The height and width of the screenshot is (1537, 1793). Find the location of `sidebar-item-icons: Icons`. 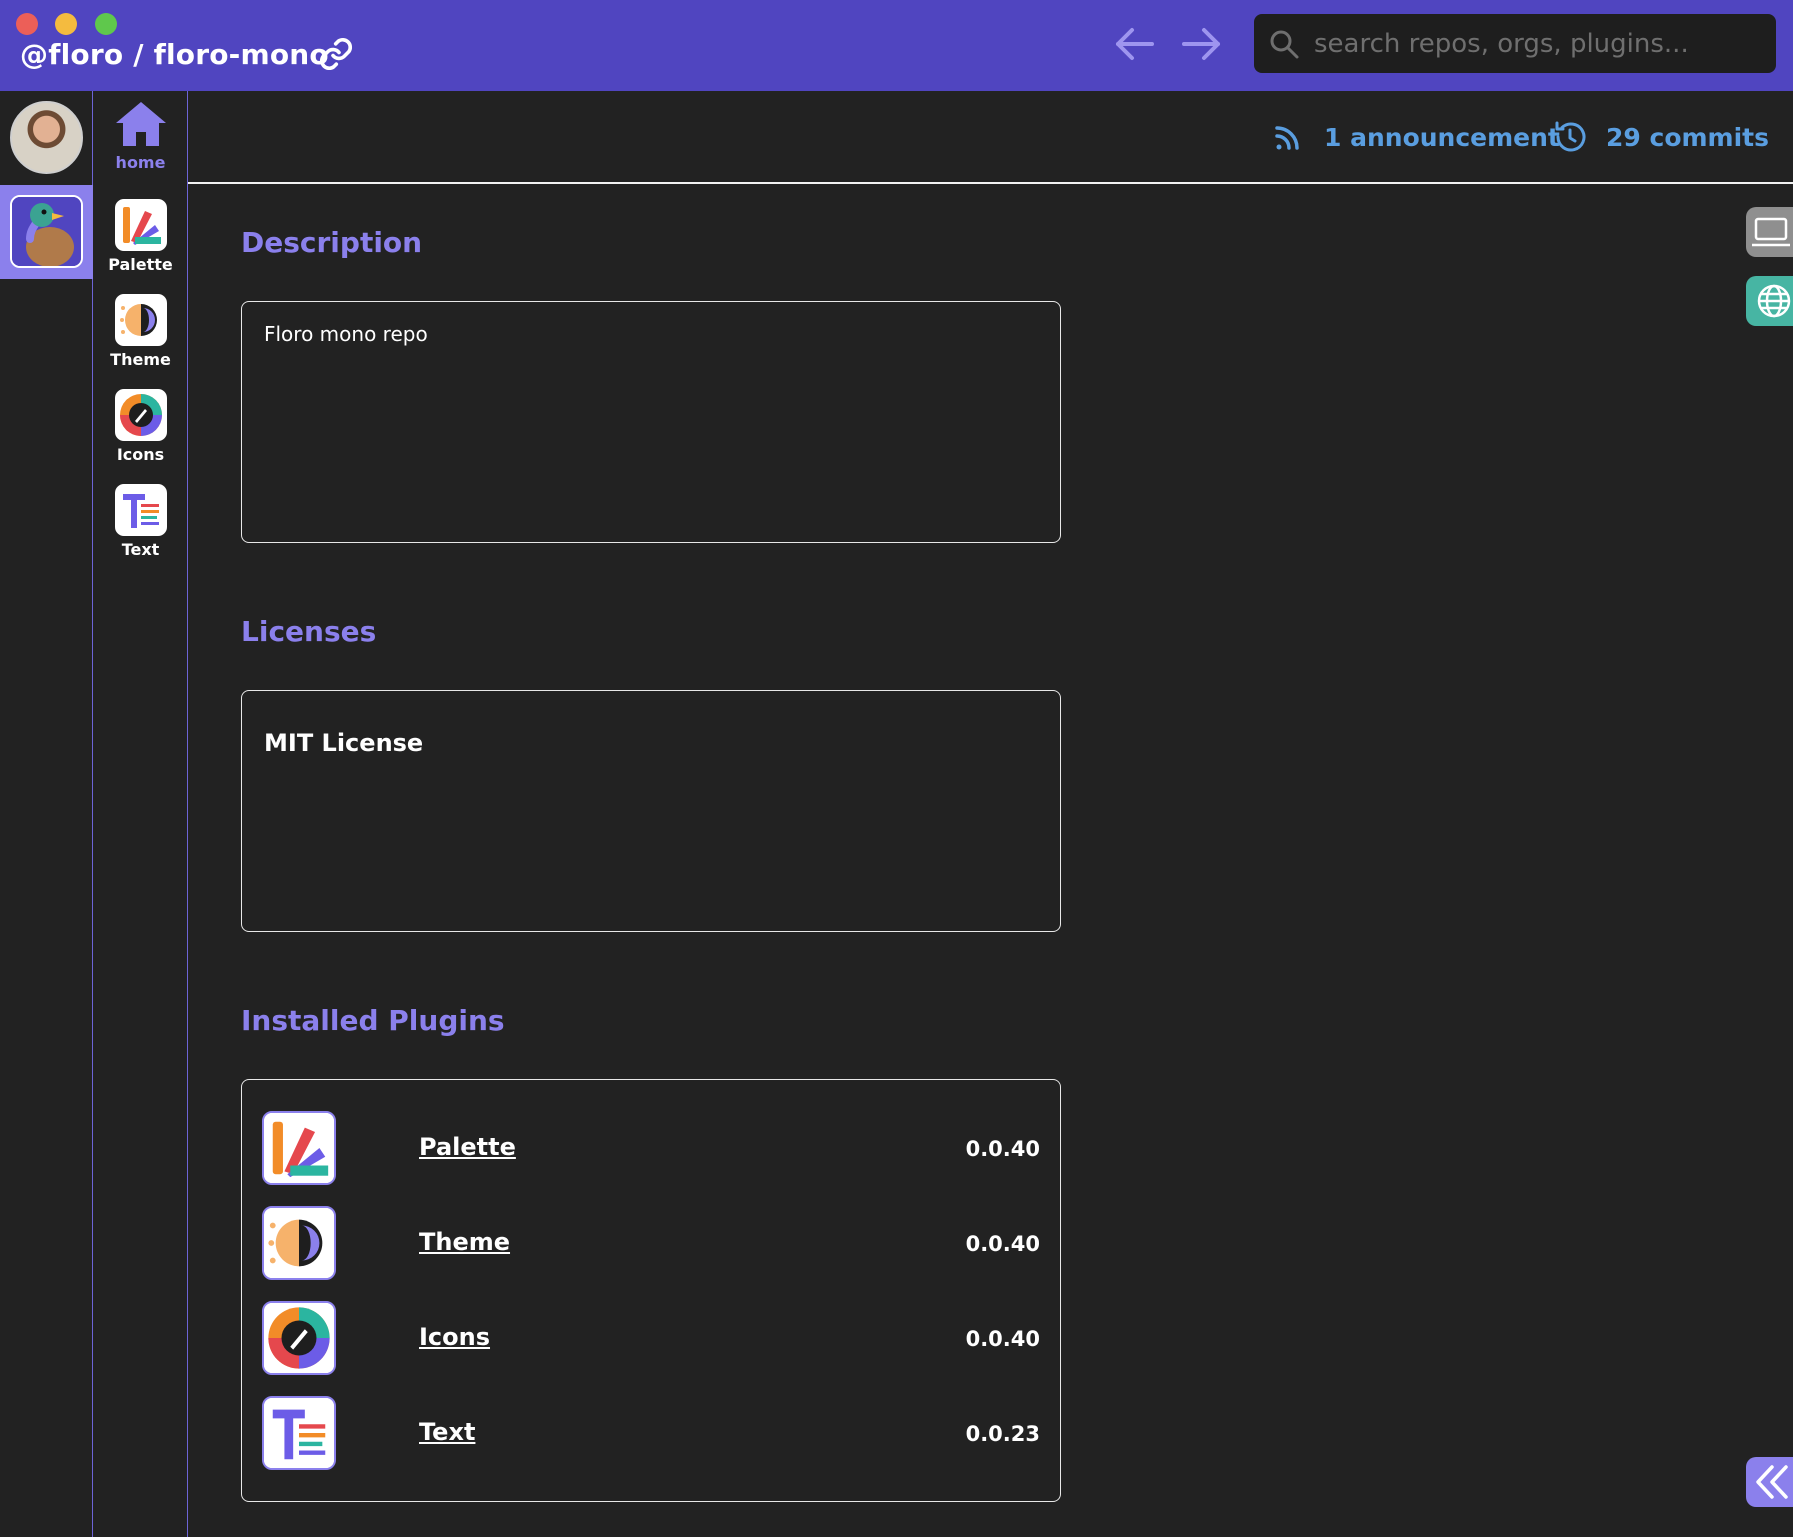

sidebar-item-icons: Icons is located at coordinates (140, 426).